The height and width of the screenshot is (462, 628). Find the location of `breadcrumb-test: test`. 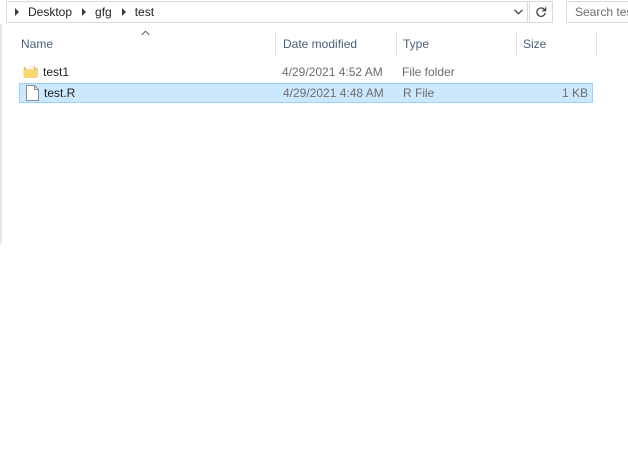

breadcrumb-test: test is located at coordinates (145, 12).